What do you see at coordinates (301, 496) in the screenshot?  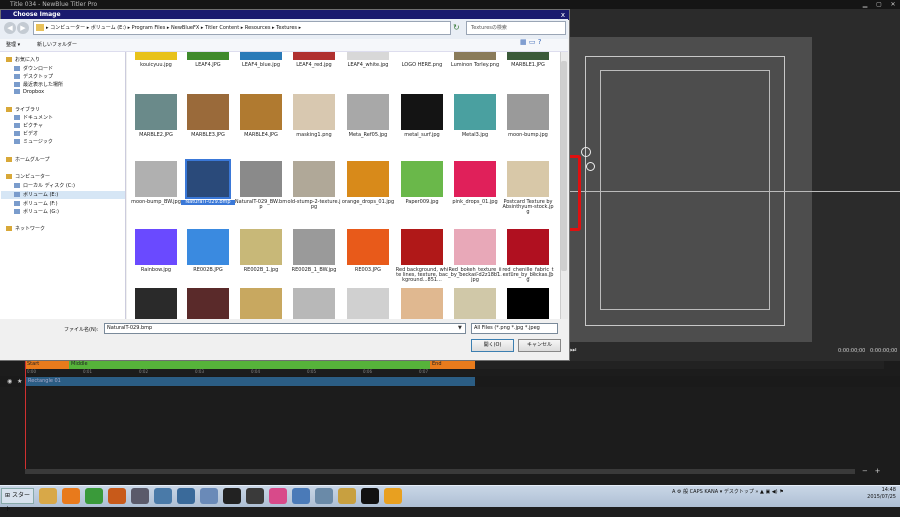 I see `monitor-icon` at bounding box center [301, 496].